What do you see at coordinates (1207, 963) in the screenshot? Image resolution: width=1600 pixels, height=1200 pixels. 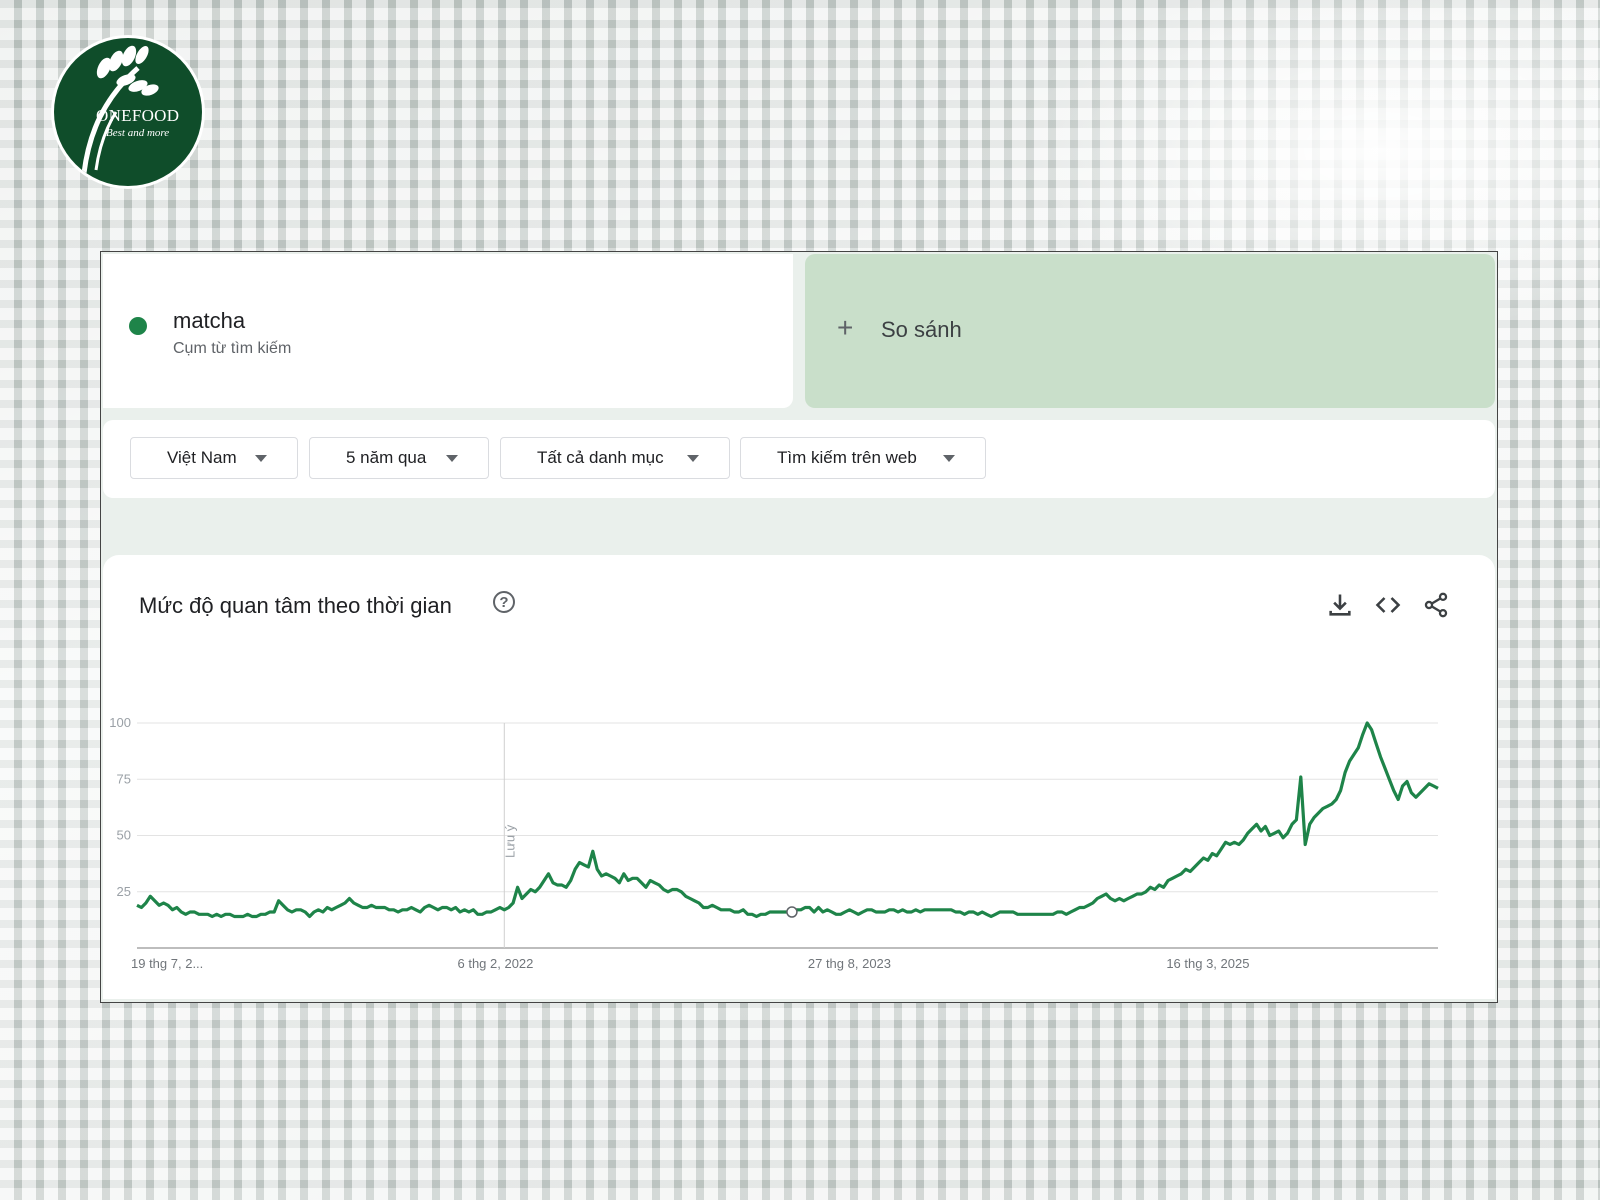 I see `x-tick-label: 16 thg 3, 2025` at bounding box center [1207, 963].